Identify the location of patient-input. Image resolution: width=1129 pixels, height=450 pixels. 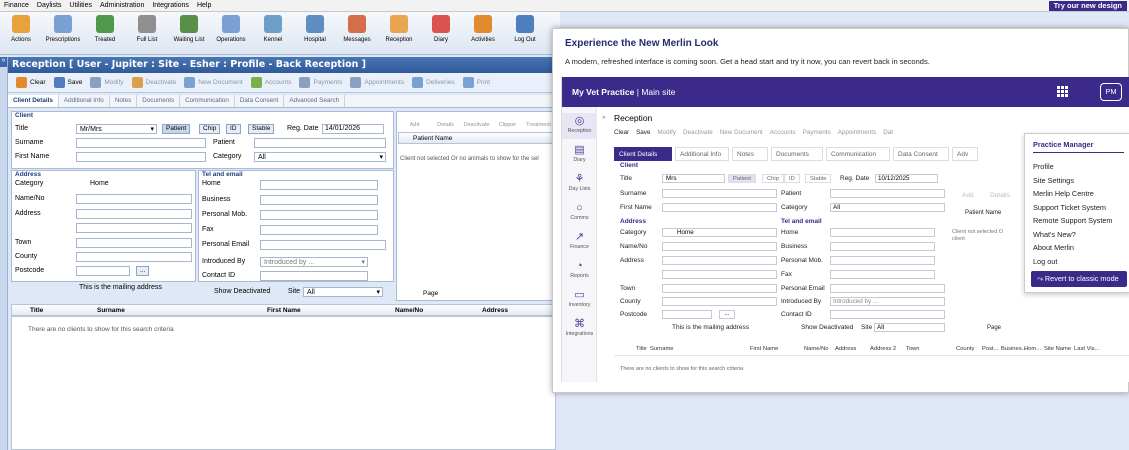
(320, 143).